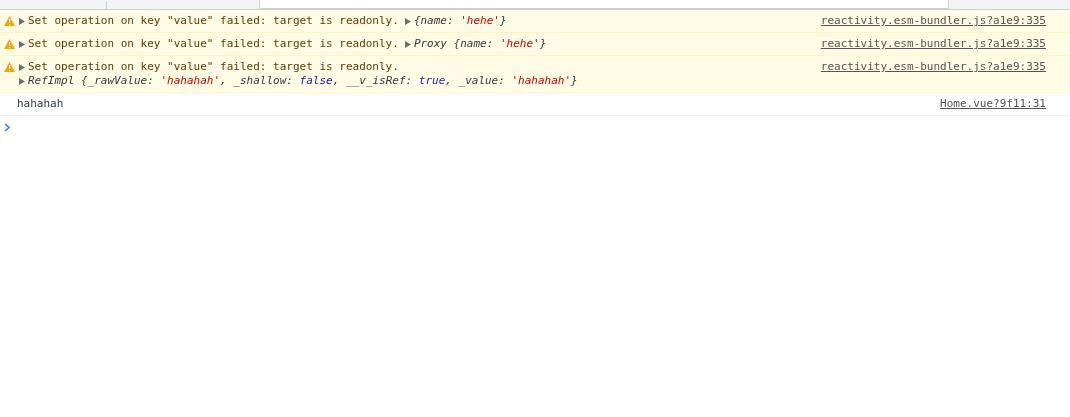  Describe the element at coordinates (7, 127) in the screenshot. I see `prompt-chevron-icon` at that location.